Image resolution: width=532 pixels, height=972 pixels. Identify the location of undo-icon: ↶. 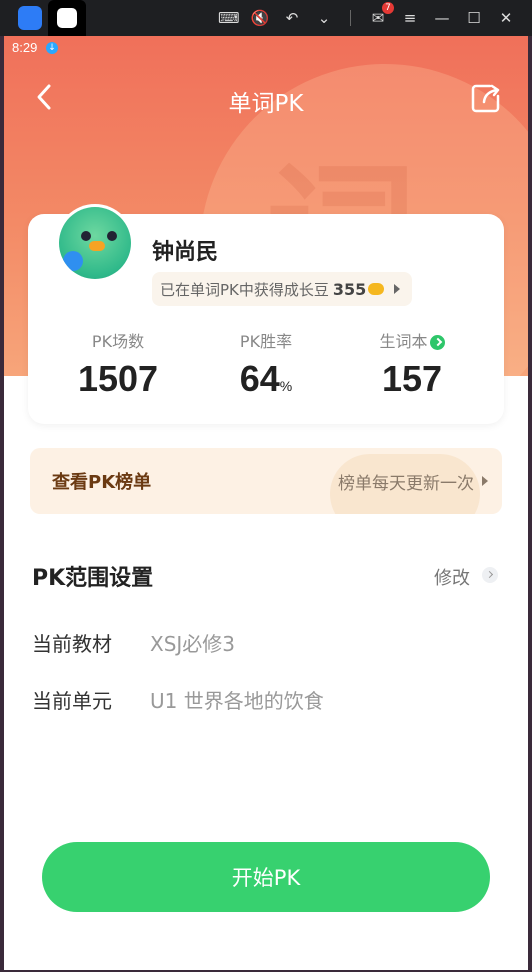
(292, 18).